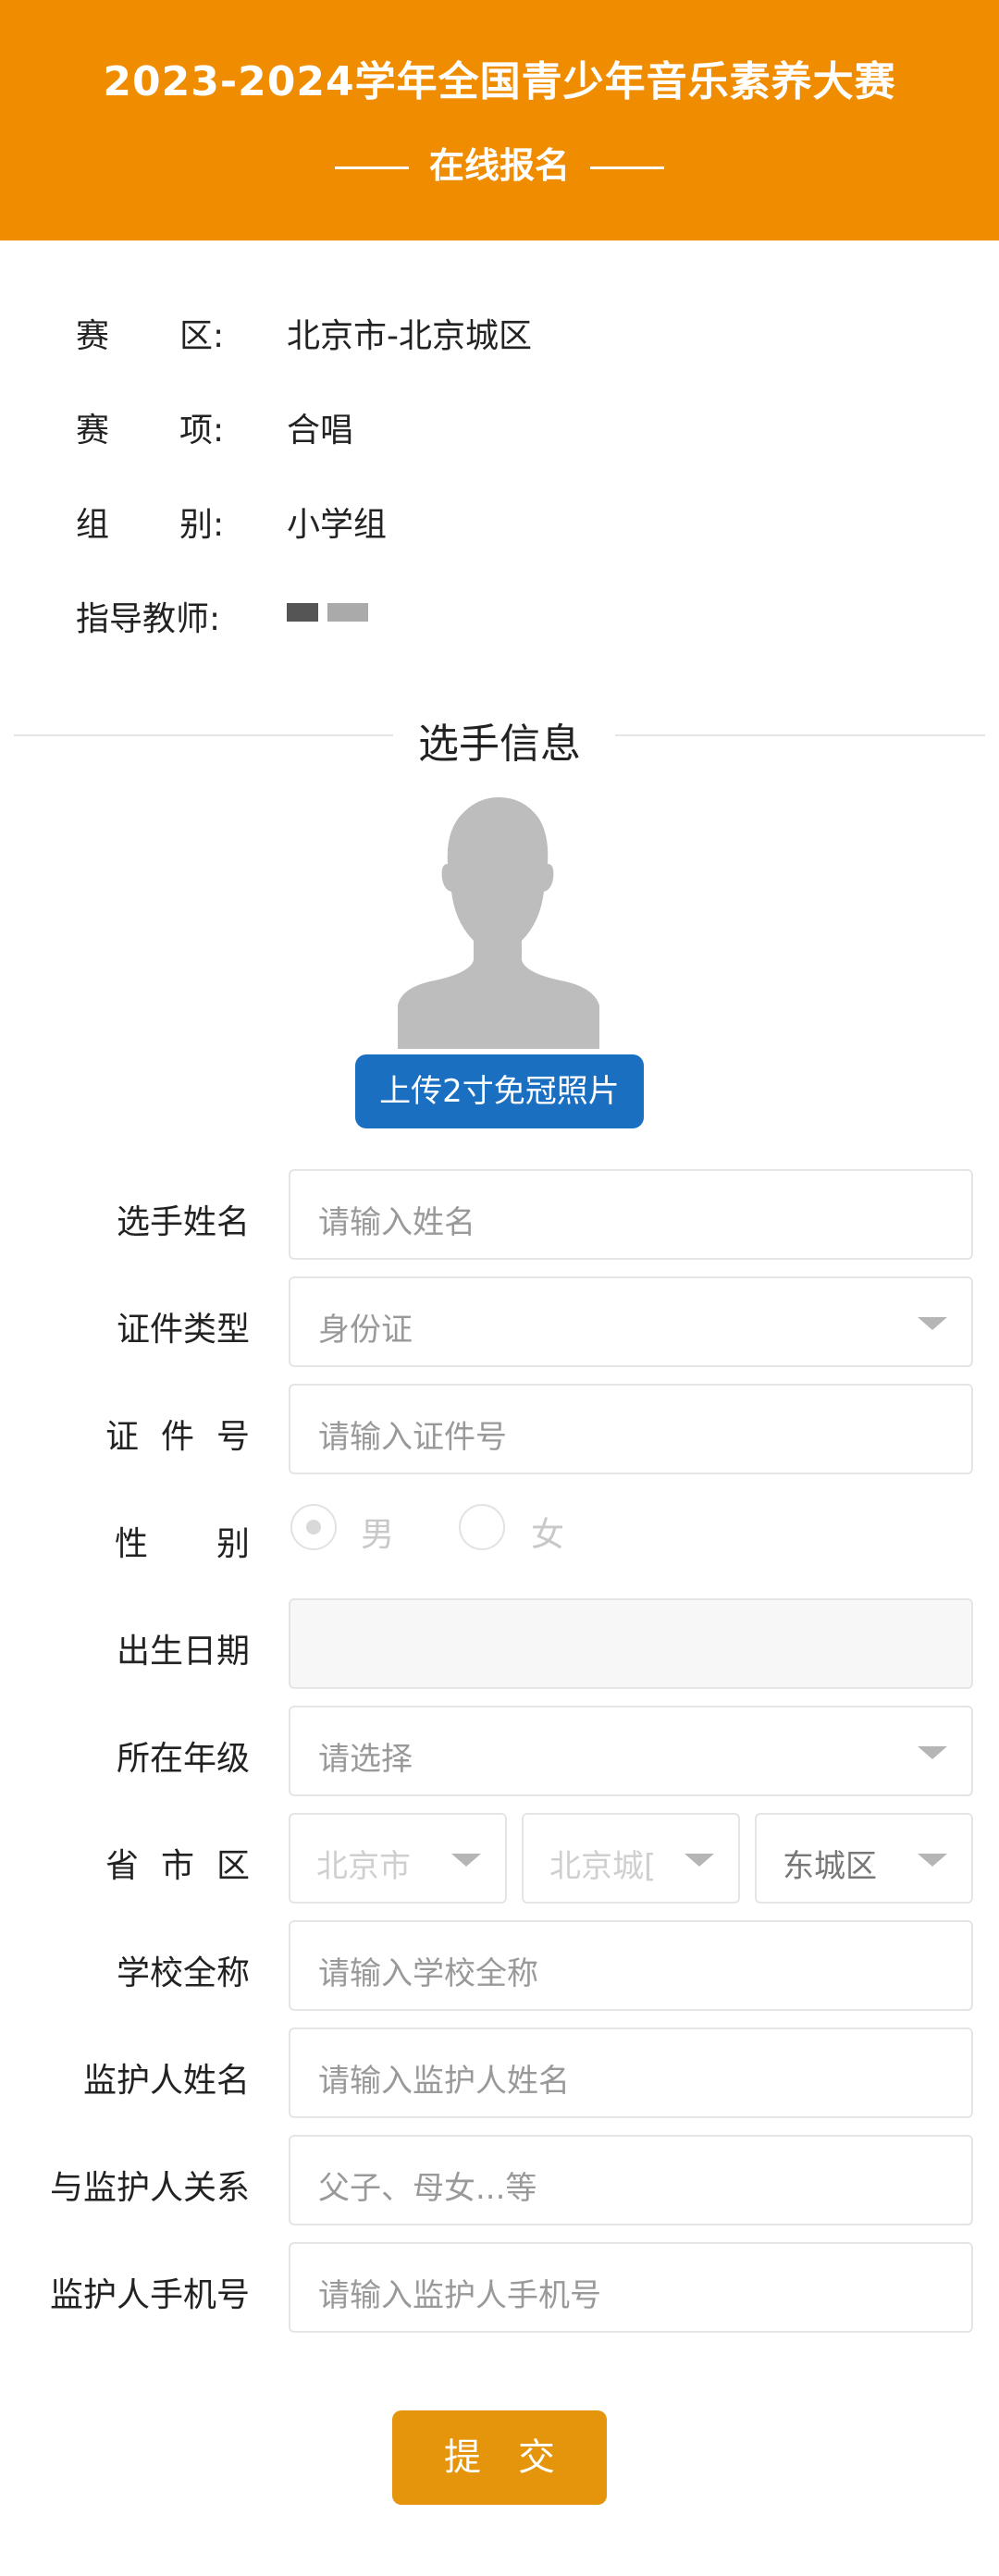 This screenshot has width=999, height=2576. I want to click on row-relation: 与监护人关系 父子、母女...等, so click(499, 2181).